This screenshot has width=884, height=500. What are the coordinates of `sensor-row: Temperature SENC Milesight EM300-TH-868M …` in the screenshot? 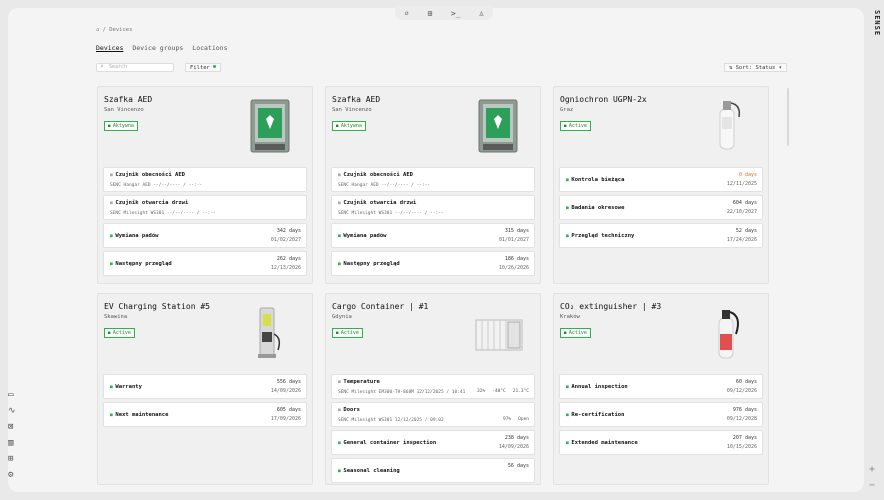 It's located at (433, 386).